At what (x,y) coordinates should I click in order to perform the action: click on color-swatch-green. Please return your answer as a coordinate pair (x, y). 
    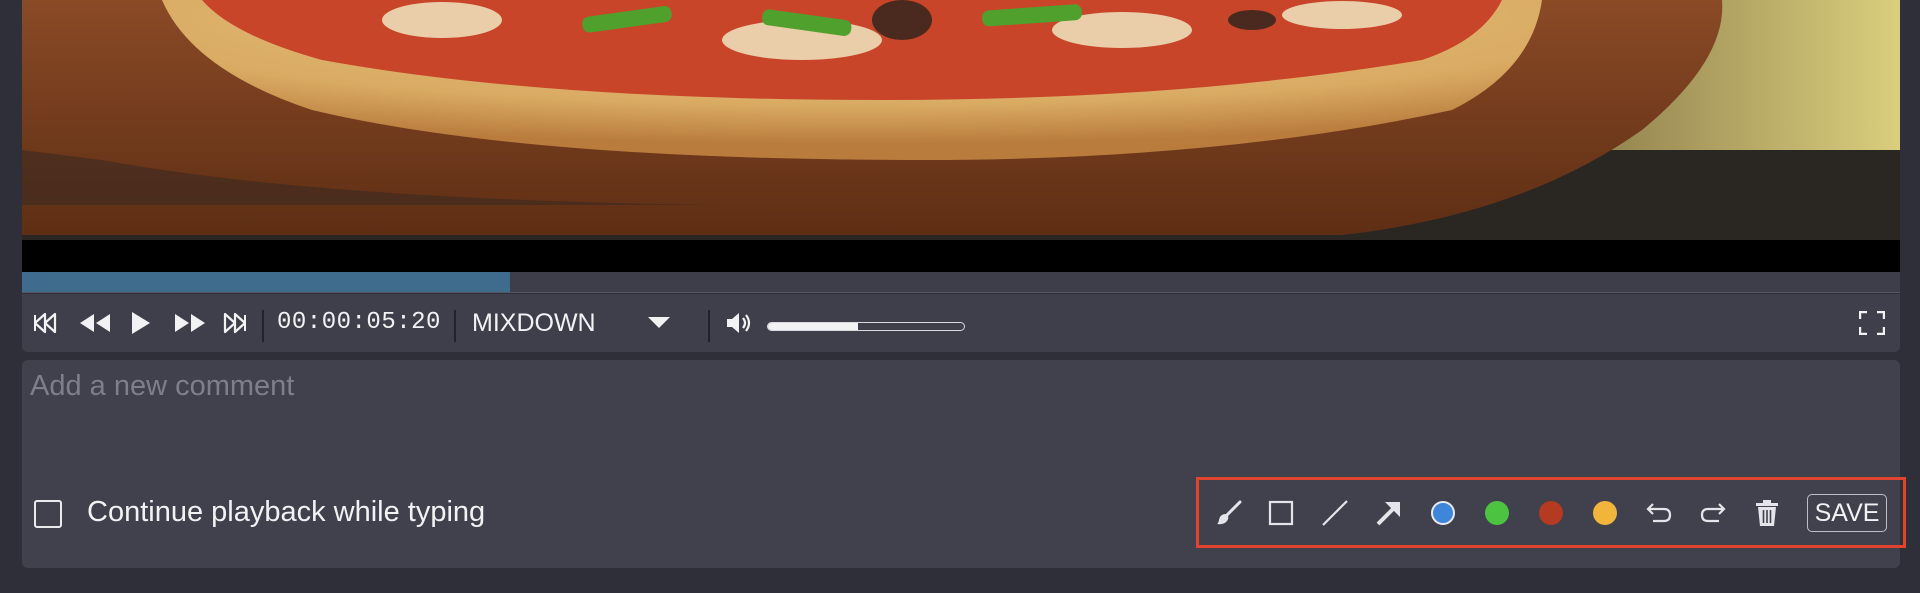
    Looking at the image, I should click on (1497, 512).